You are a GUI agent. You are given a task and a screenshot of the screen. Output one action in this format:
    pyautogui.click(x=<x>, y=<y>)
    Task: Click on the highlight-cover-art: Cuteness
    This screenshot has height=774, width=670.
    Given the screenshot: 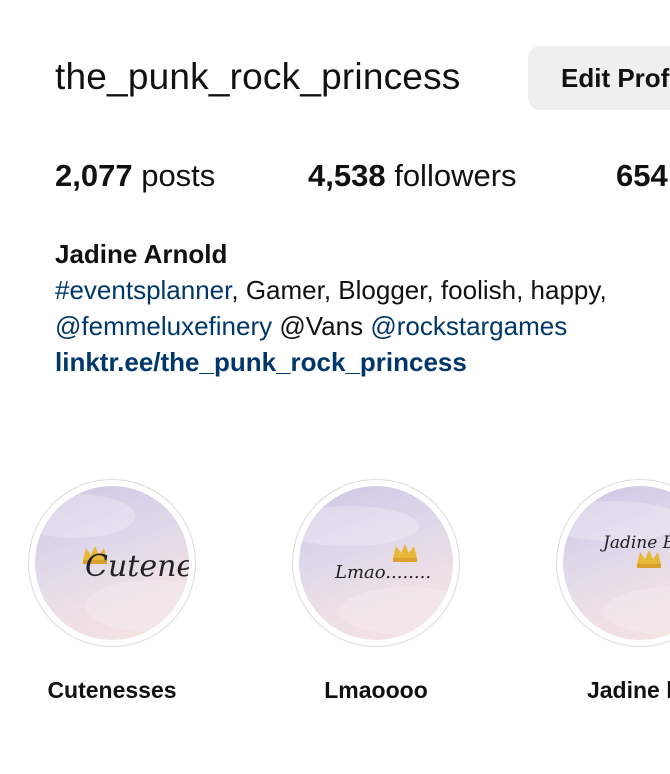 What is the action you would take?
    pyautogui.click(x=112, y=563)
    